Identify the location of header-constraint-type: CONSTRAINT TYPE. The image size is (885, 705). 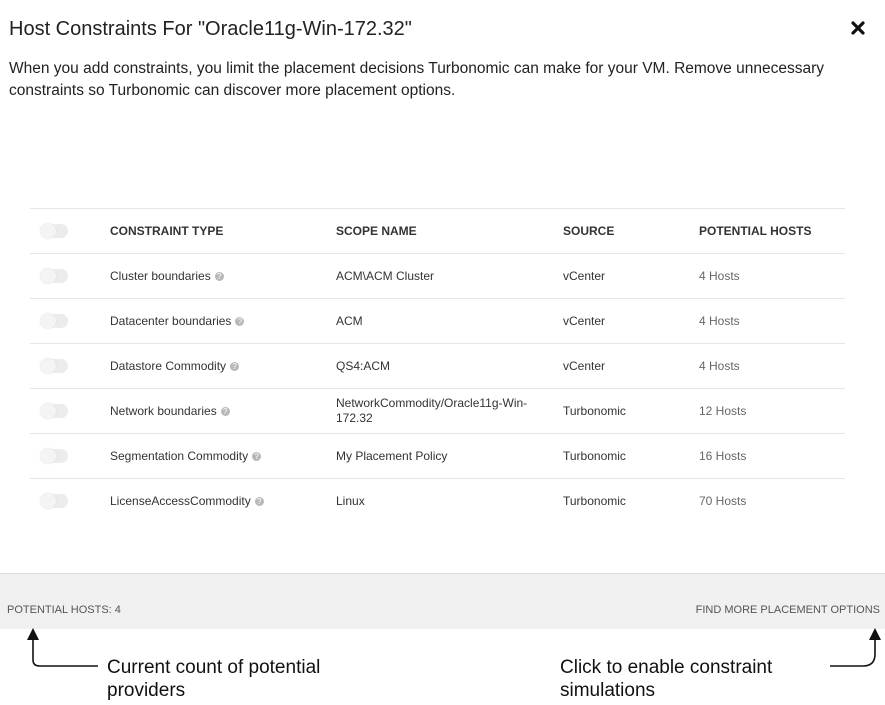
(215, 231).